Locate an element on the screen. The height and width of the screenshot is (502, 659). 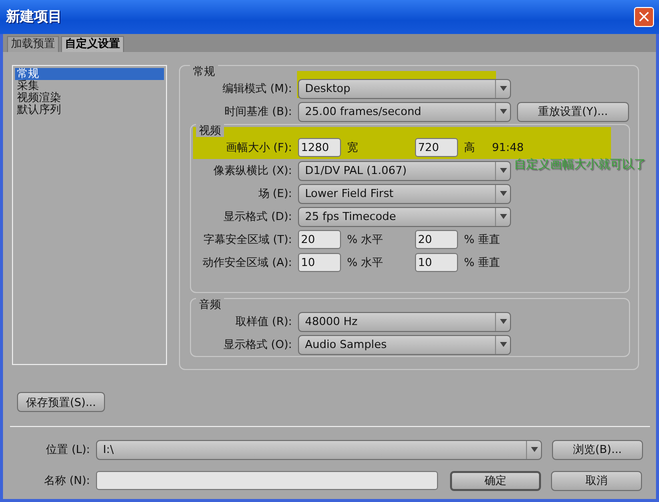
dropdown: D1/DV PAL (1.067) is located at coordinates (404, 170).